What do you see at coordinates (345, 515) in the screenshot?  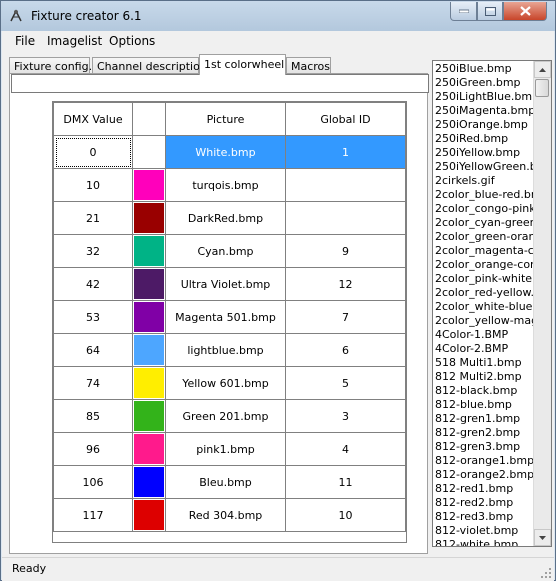 I see `global-id-cell: 10` at bounding box center [345, 515].